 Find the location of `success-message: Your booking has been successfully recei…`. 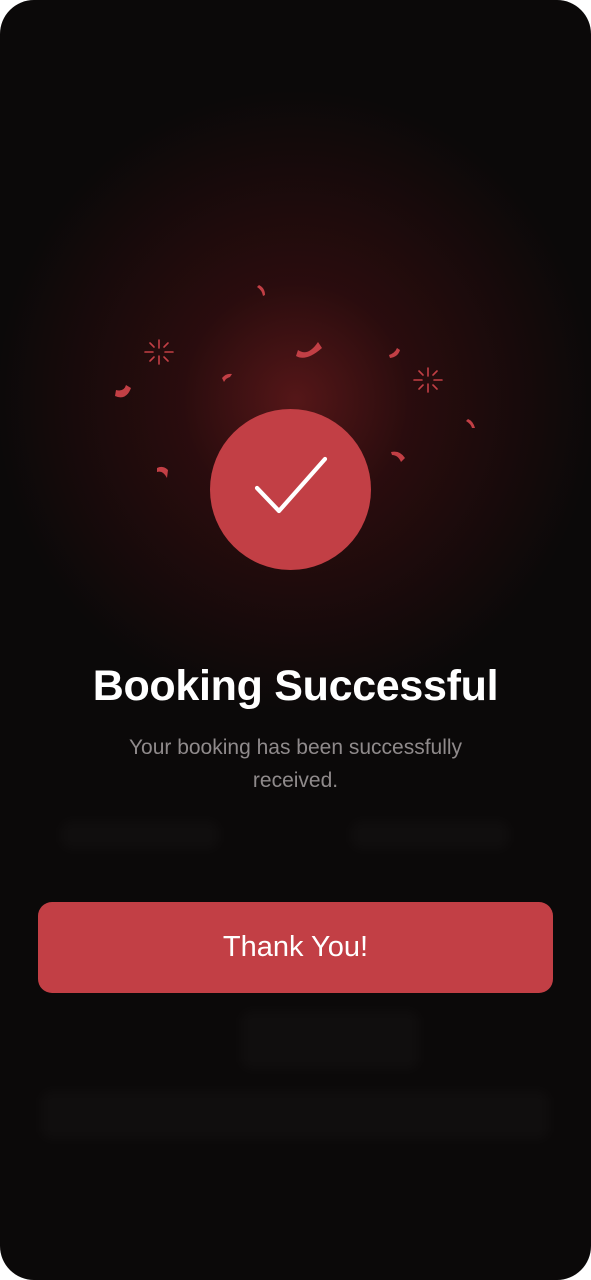

success-message: Your booking has been successfully recei… is located at coordinates (295, 764).